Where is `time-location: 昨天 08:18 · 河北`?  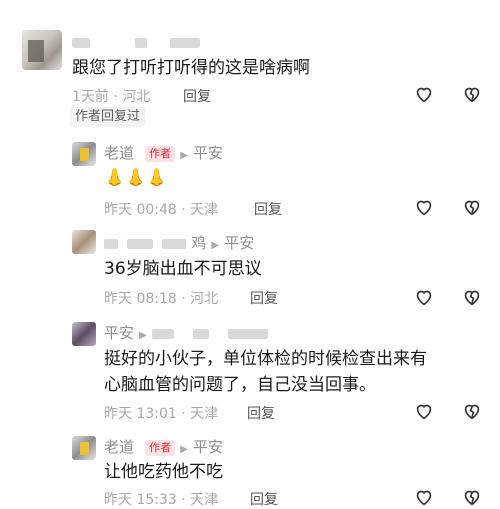
time-location: 昨天 08:18 · 河北 is located at coordinates (161, 299).